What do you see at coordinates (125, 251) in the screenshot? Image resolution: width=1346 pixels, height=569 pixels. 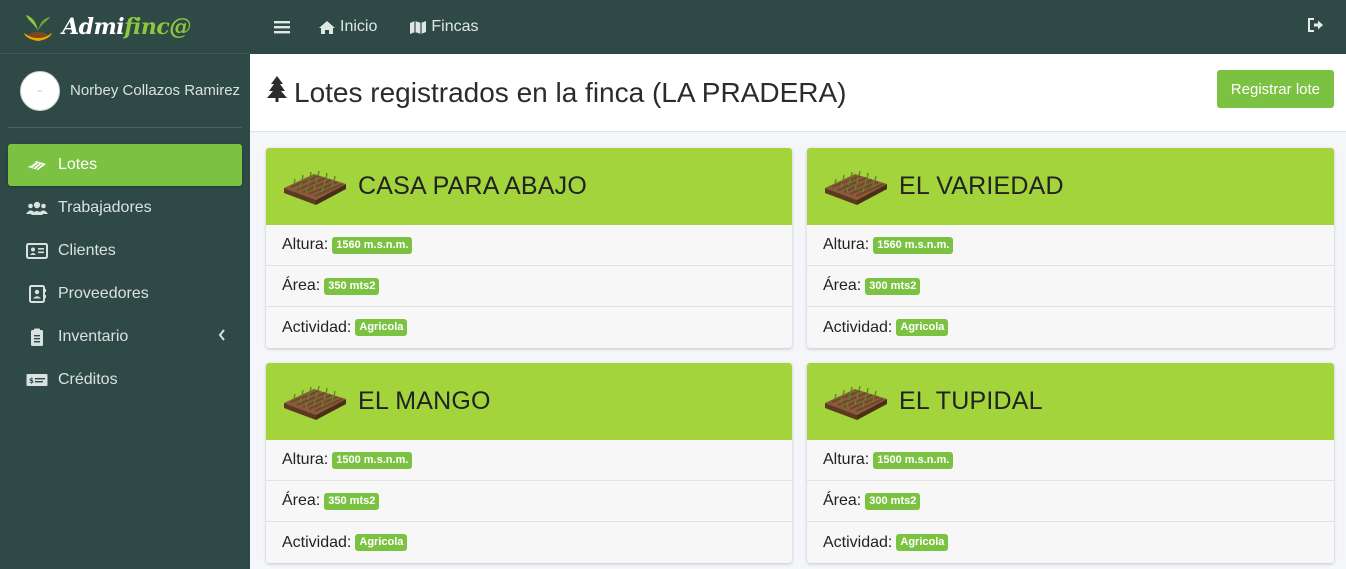 I see `sidebar-item-clientes: Clientes` at bounding box center [125, 251].